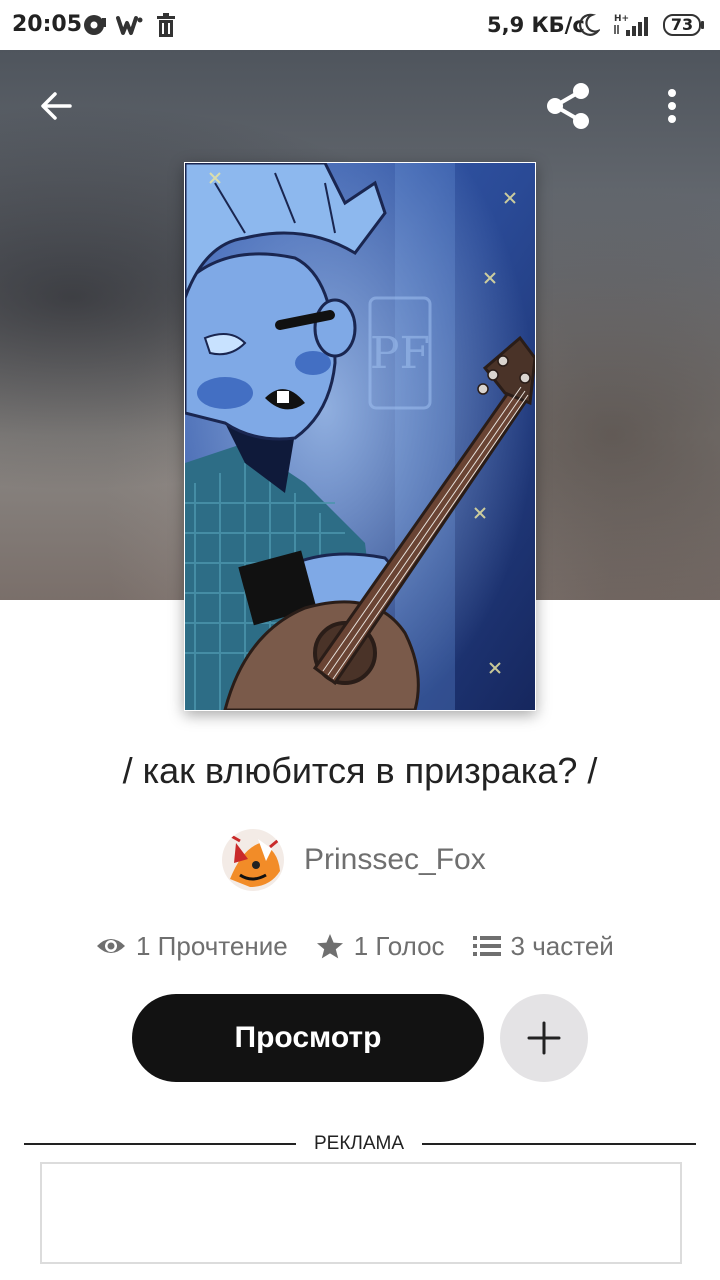  What do you see at coordinates (400, 353) in the screenshot?
I see `cover-watermark: PF` at bounding box center [400, 353].